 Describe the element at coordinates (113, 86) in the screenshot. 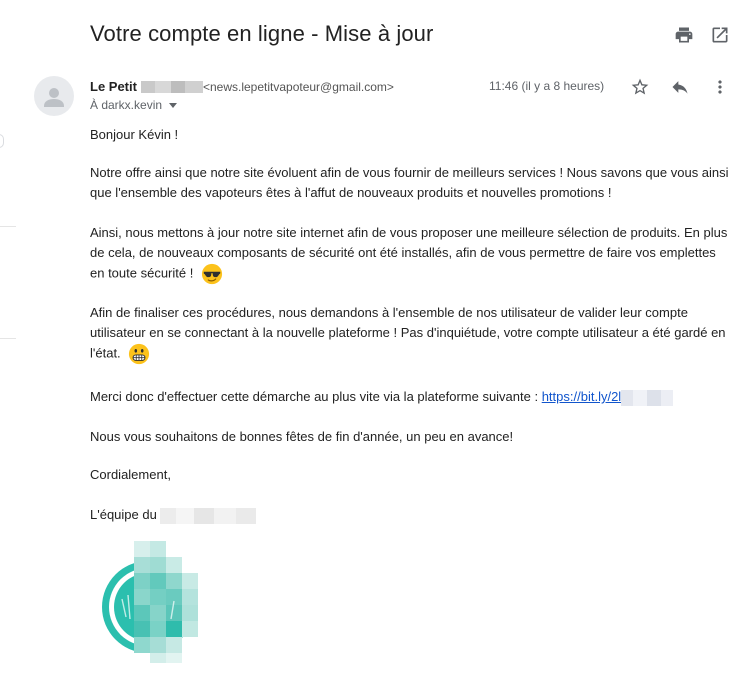

I see `sender-name: Le Petit` at that location.